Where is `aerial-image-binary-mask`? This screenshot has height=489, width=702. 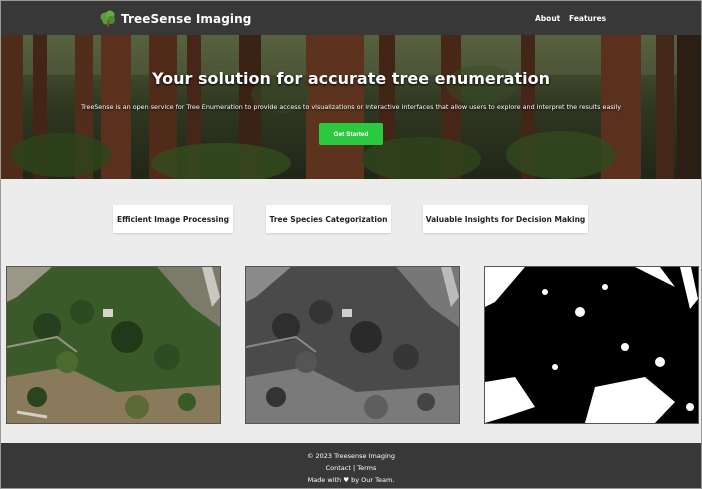 aerial-image-binary-mask is located at coordinates (591, 345).